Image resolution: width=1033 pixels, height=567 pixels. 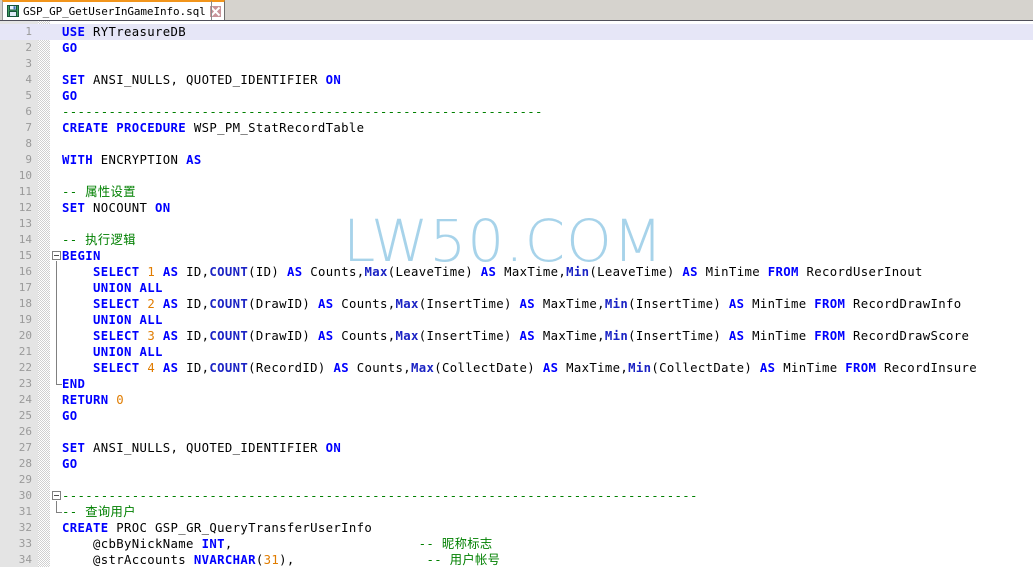 What do you see at coordinates (516, 352) in the screenshot?
I see `code-line: 21 UNION ALL` at bounding box center [516, 352].